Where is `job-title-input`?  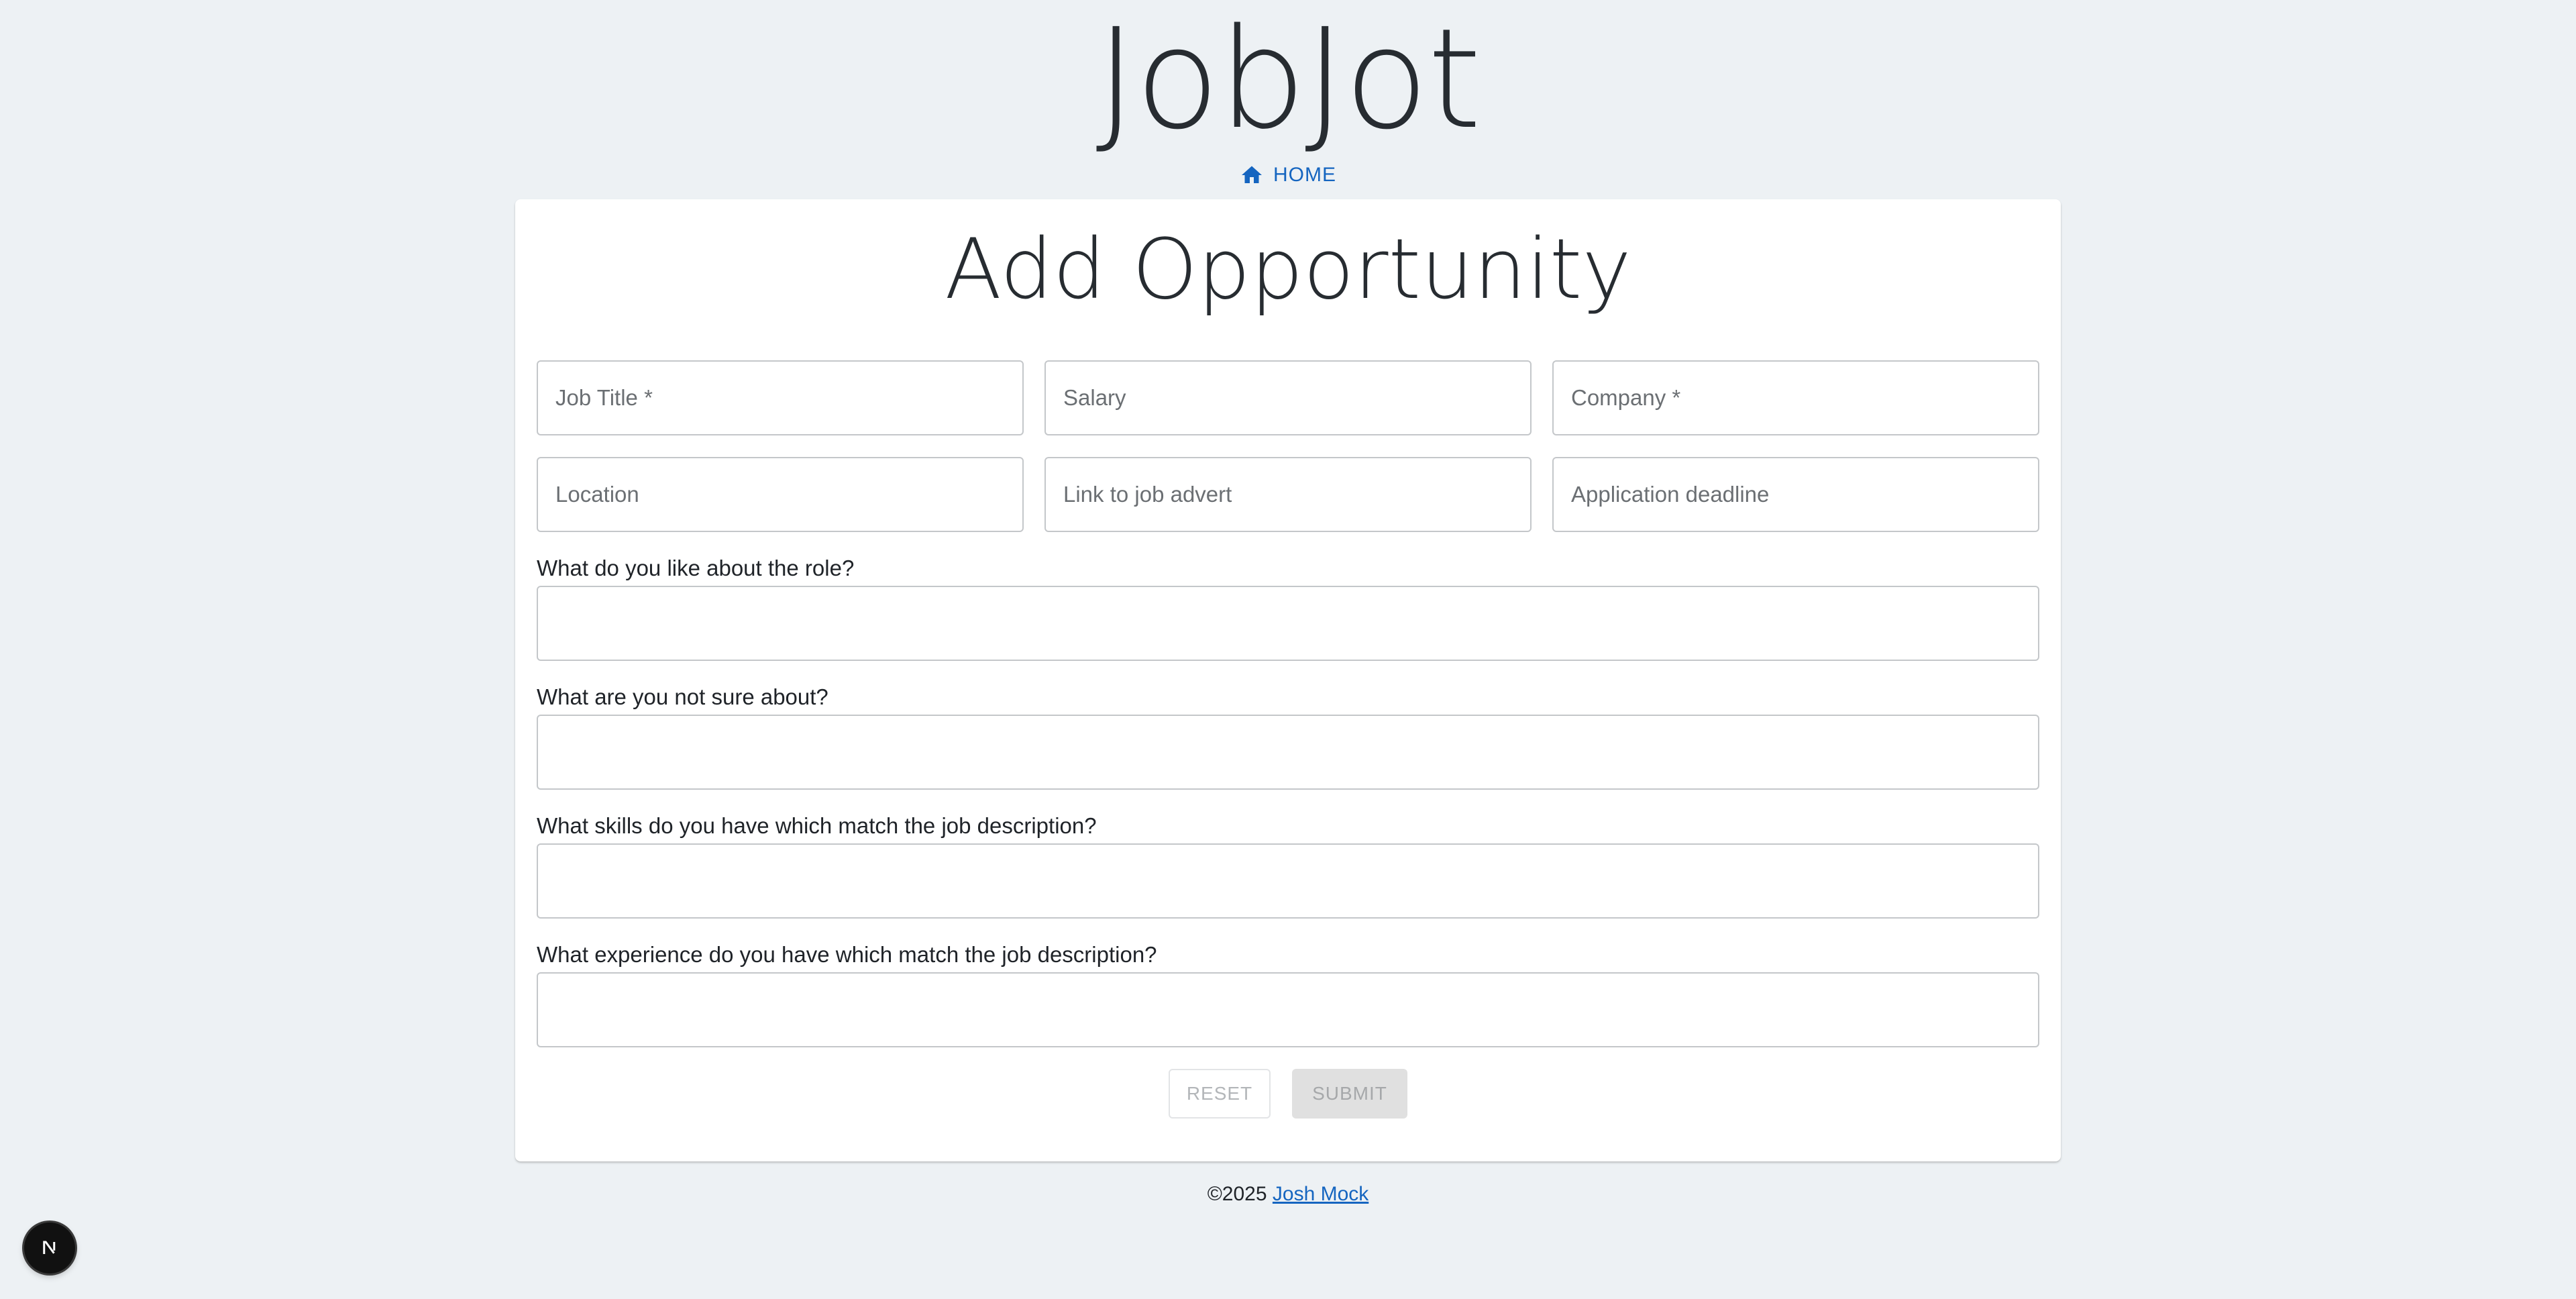
job-title-input is located at coordinates (780, 397).